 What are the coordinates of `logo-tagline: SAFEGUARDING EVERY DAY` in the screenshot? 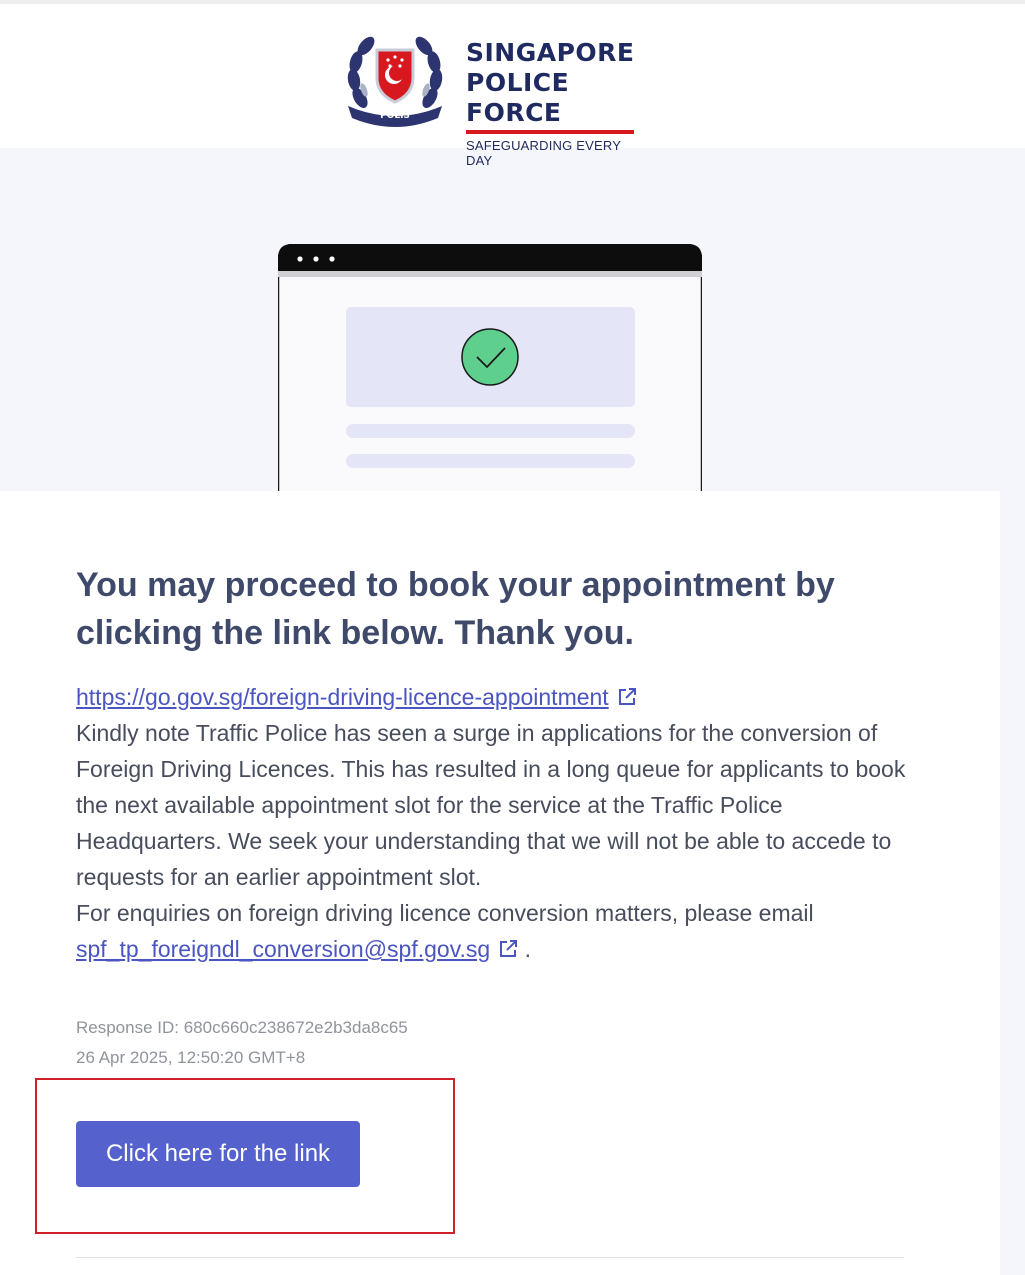 It's located at (543, 153).